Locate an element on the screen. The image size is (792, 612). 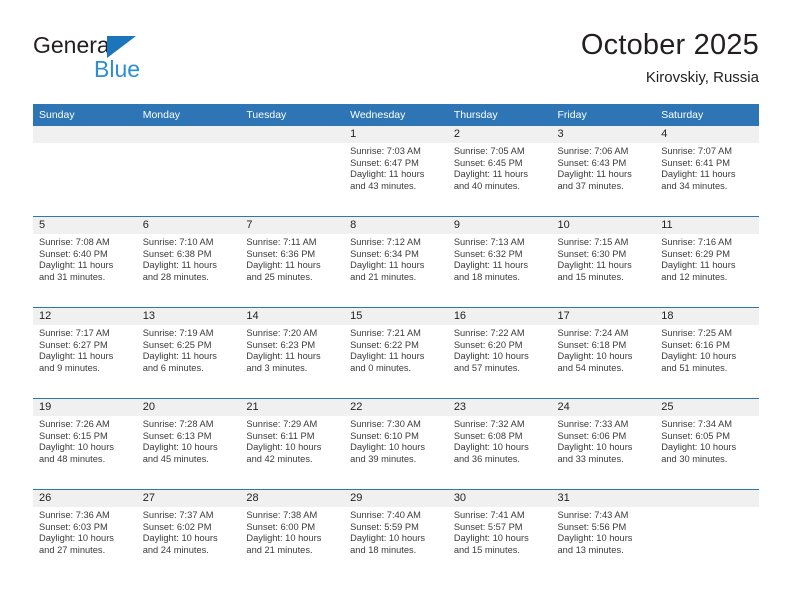
day-number: 21 is located at coordinates (292, 407).